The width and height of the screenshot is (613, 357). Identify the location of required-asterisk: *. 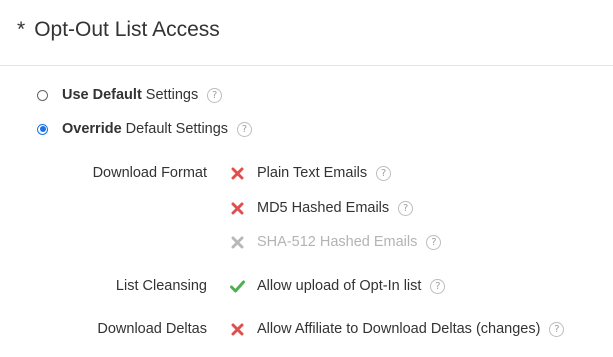
(21, 29).